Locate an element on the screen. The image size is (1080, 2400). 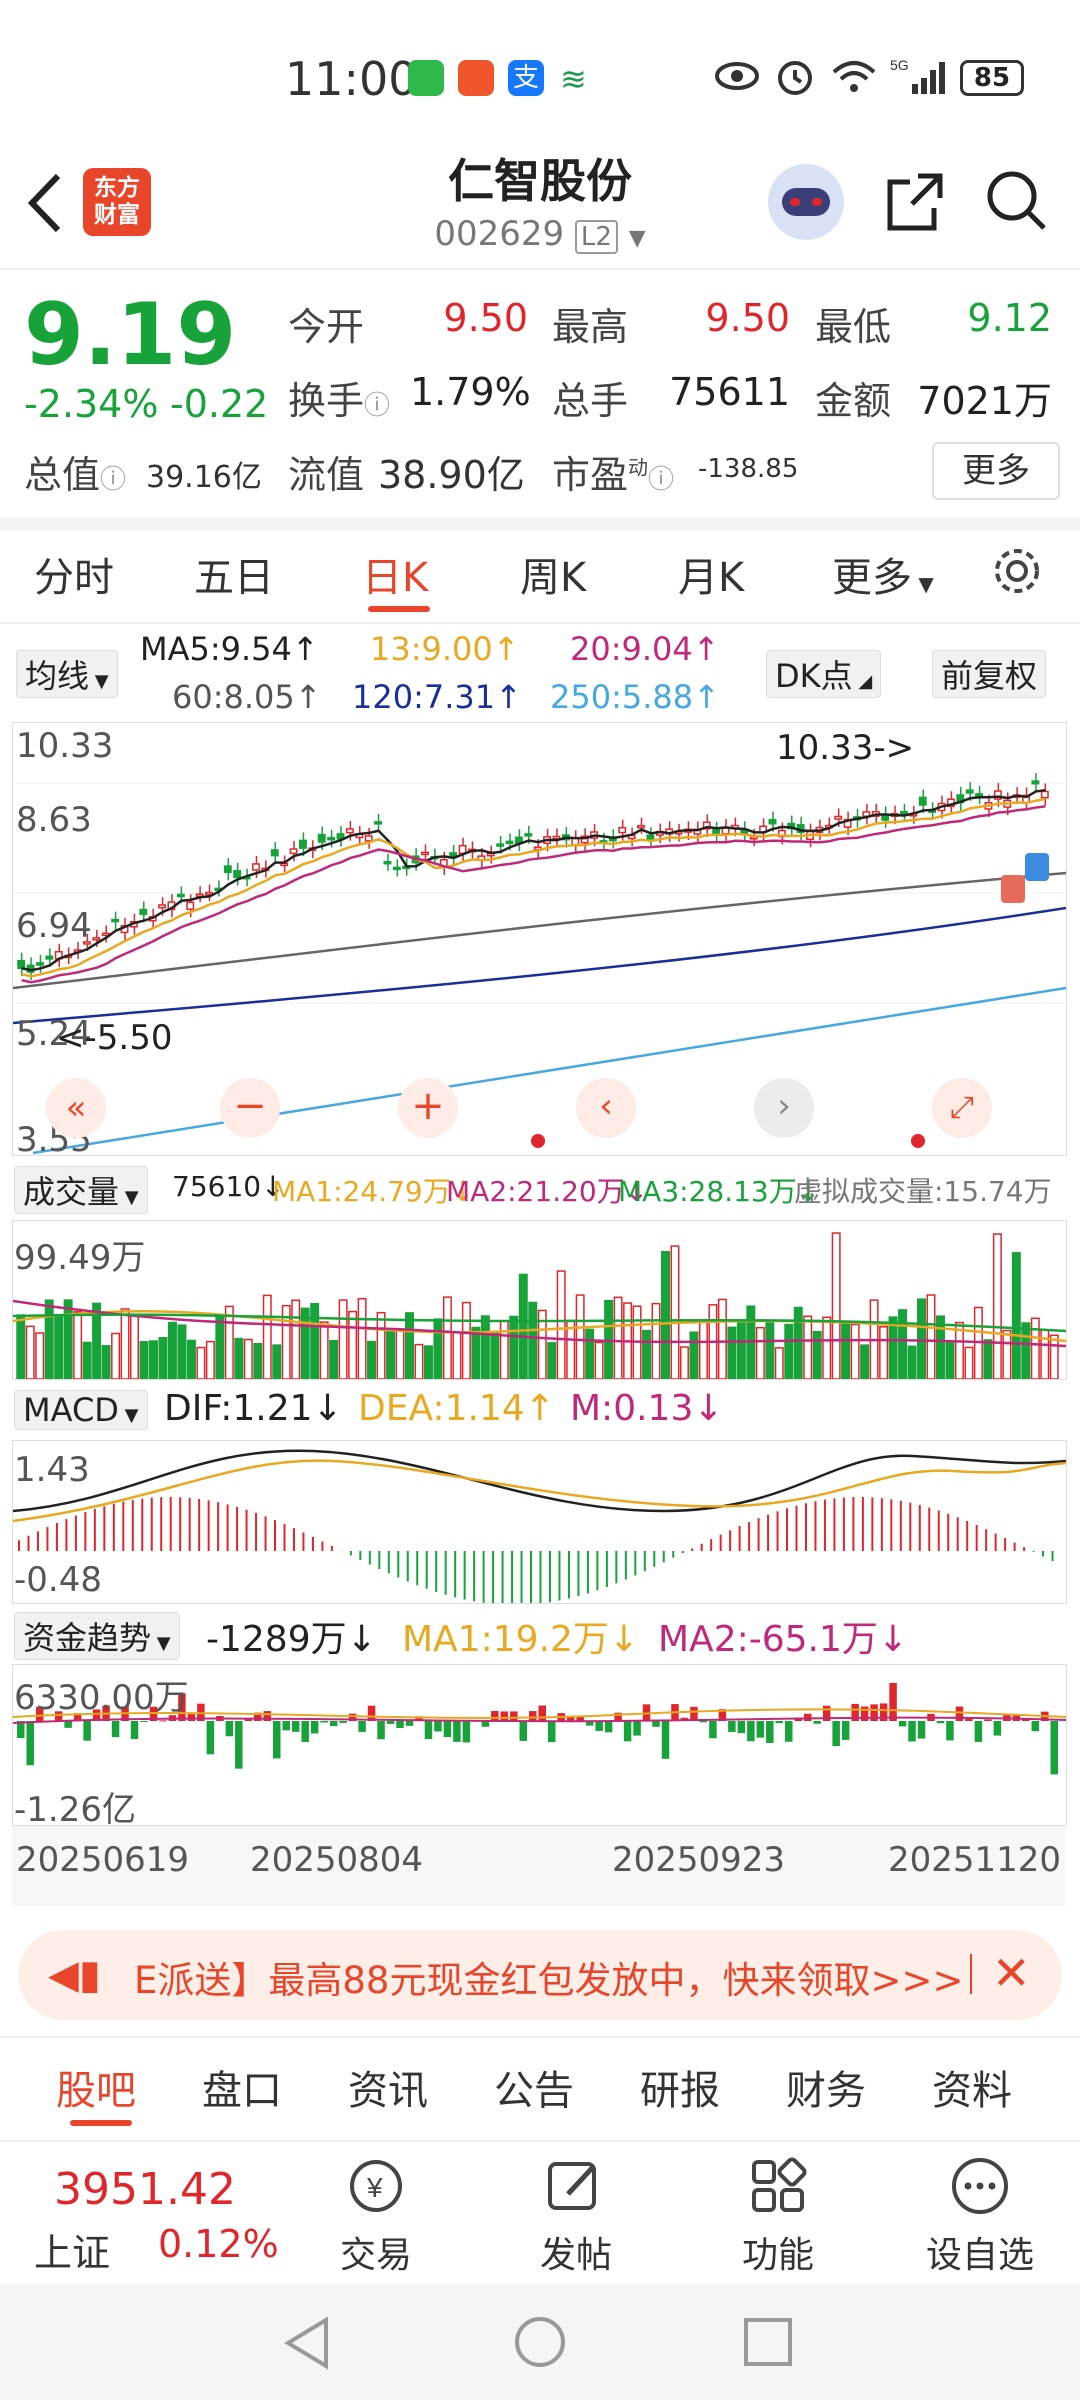
assistant-avatar-icon is located at coordinates (806, 202).